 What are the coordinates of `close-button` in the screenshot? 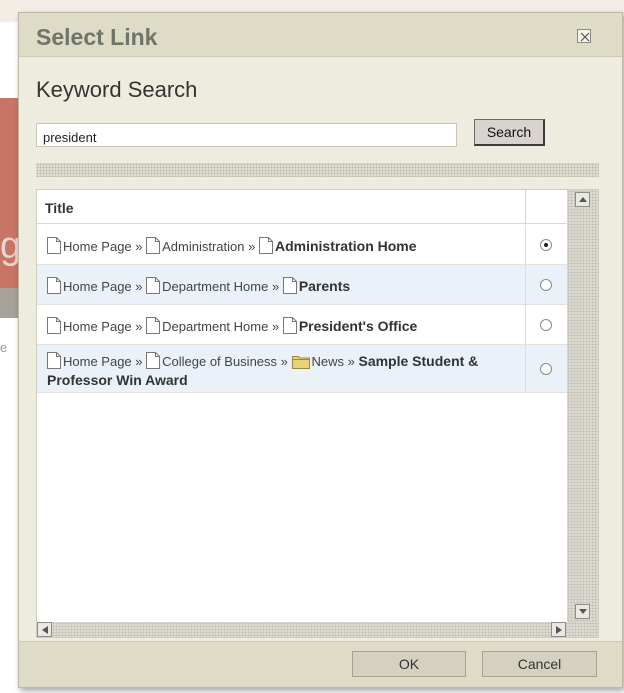 It's located at (584, 36).